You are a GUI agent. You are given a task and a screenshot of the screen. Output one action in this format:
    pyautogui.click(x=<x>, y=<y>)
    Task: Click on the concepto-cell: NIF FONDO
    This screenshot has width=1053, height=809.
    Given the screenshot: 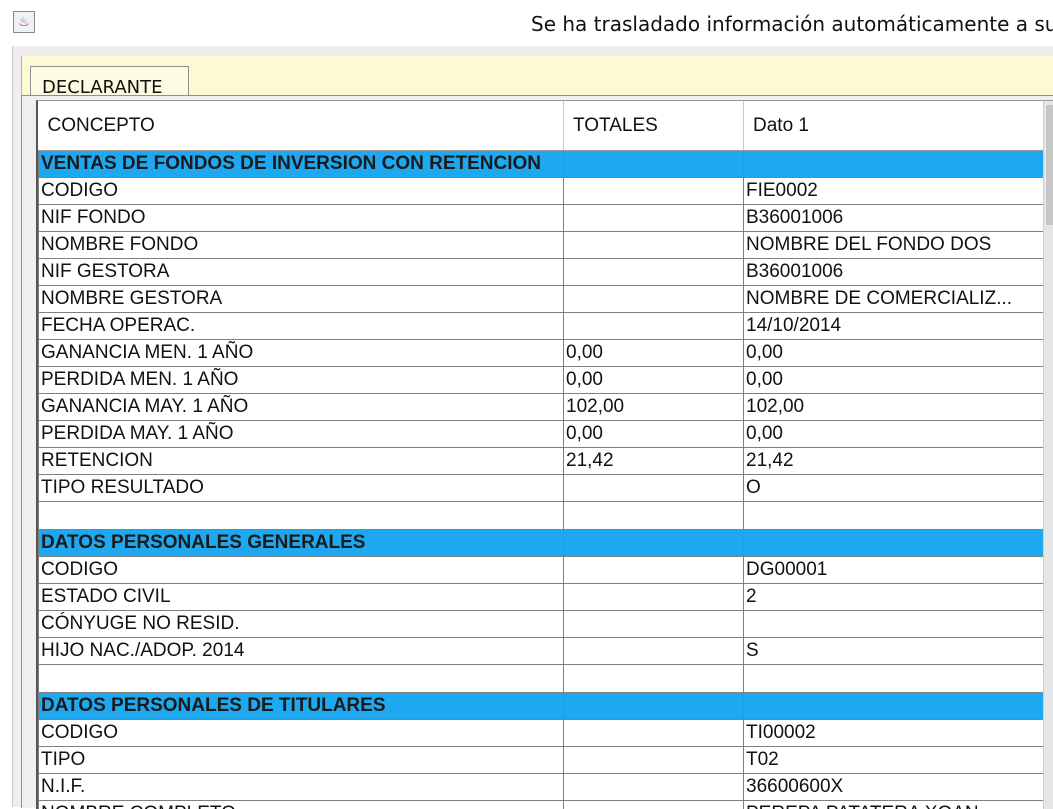 What is the action you would take?
    pyautogui.click(x=301, y=218)
    